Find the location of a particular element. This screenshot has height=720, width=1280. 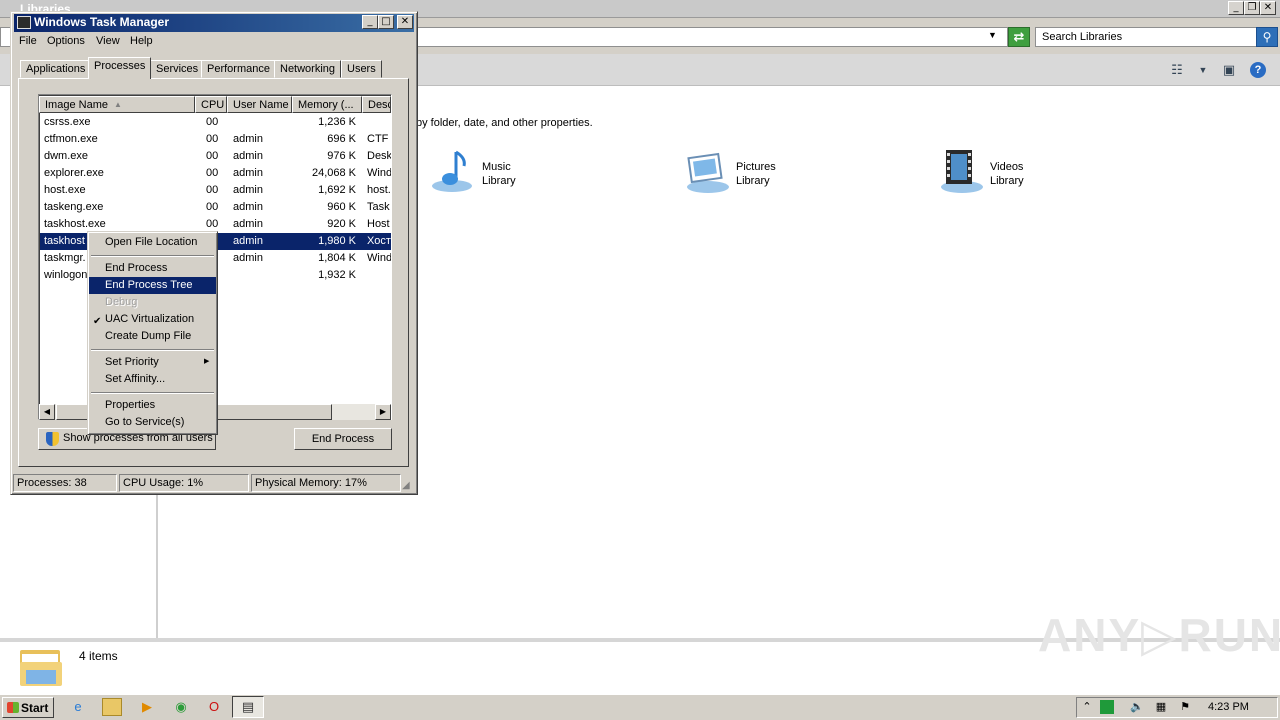

network-activity-icon is located at coordinates (1107, 707).